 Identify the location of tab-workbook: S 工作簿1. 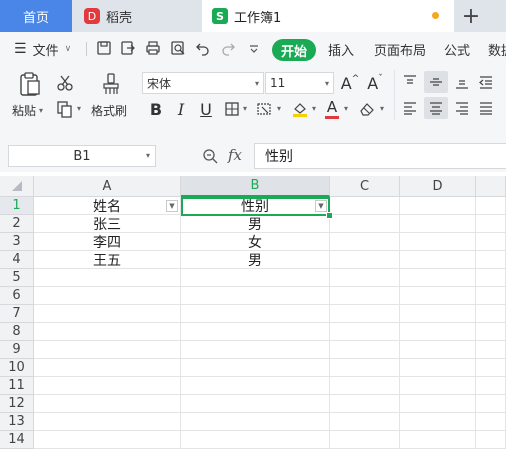
(328, 16).